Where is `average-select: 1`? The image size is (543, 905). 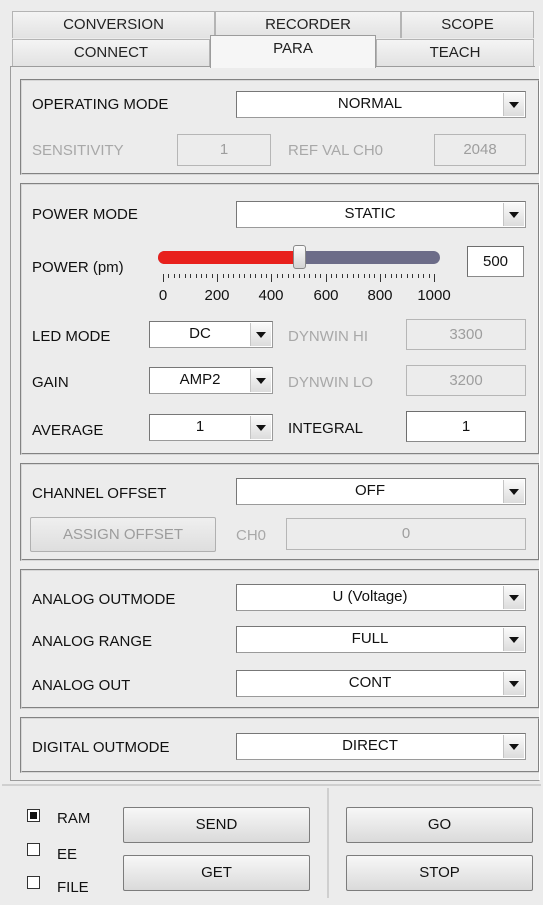
average-select: 1 is located at coordinates (211, 427).